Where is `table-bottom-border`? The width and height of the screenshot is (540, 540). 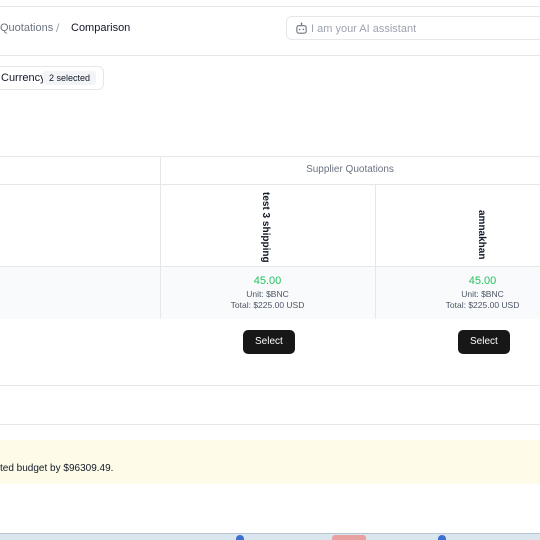
table-bottom-border is located at coordinates (270, 385).